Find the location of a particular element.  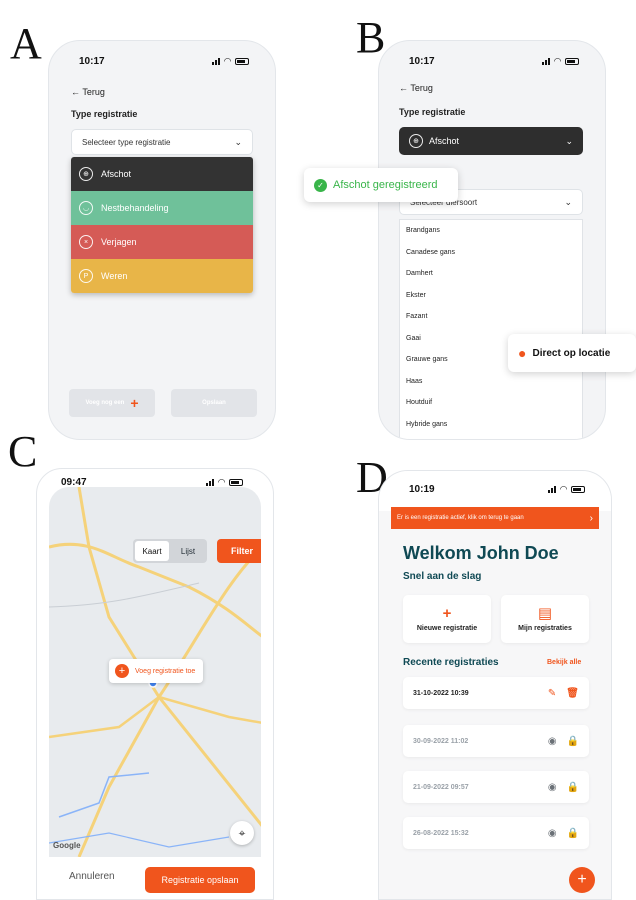

pencil-icon: ✎ is located at coordinates (552, 693).